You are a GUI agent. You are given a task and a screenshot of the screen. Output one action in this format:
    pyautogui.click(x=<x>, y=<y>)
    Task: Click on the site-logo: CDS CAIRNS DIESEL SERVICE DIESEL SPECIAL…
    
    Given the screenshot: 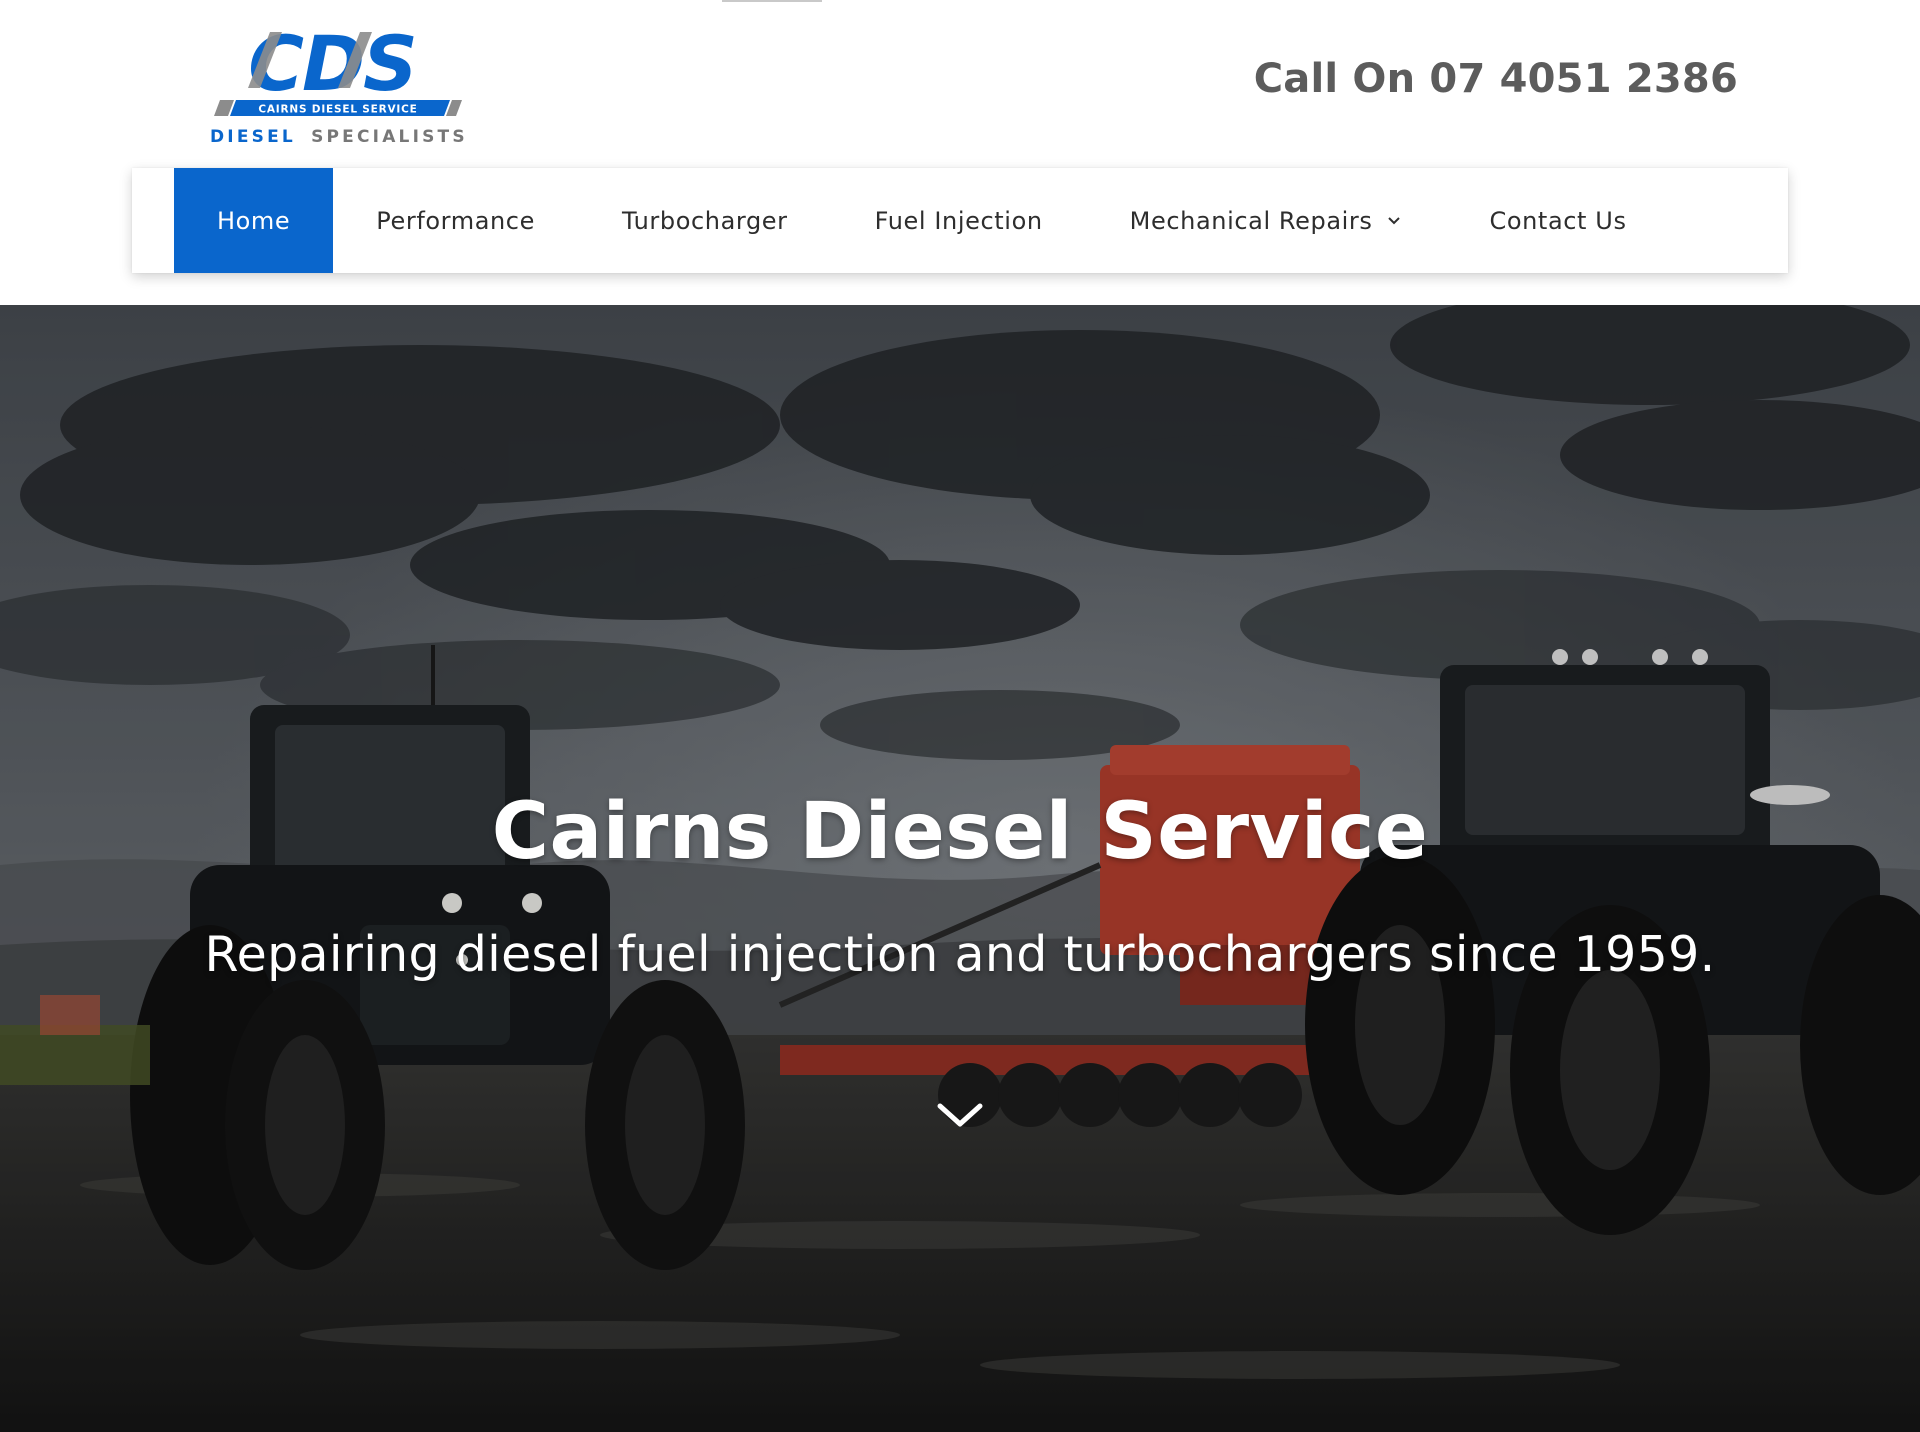 What is the action you would take?
    pyautogui.click(x=332, y=87)
    